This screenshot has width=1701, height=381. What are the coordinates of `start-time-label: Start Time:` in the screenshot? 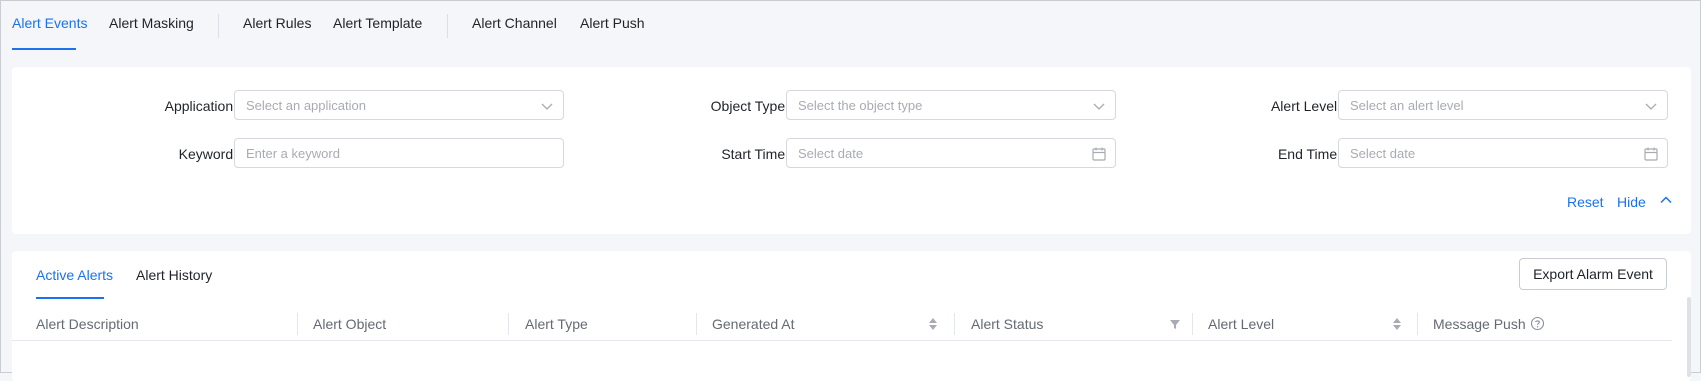 It's located at (755, 154).